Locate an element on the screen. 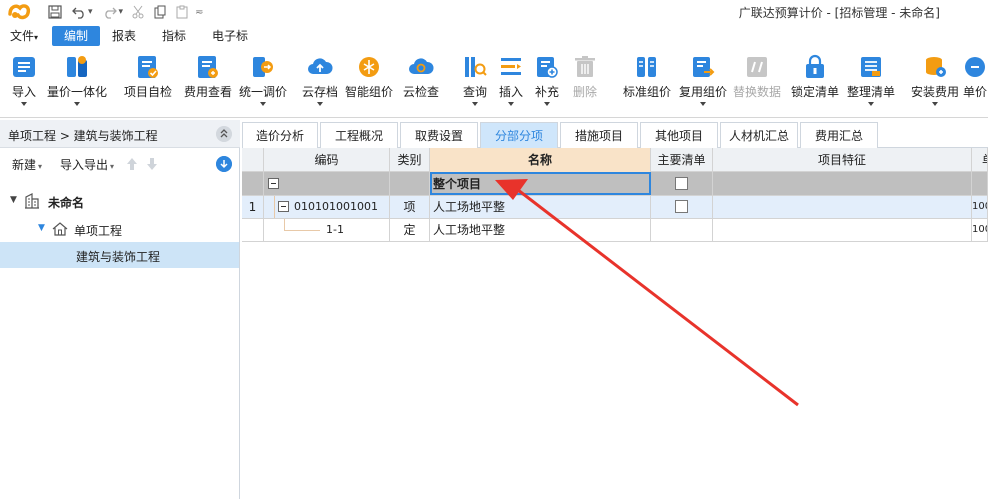 The image size is (988, 499). col-header-features: 项目特征 is located at coordinates (842, 160).